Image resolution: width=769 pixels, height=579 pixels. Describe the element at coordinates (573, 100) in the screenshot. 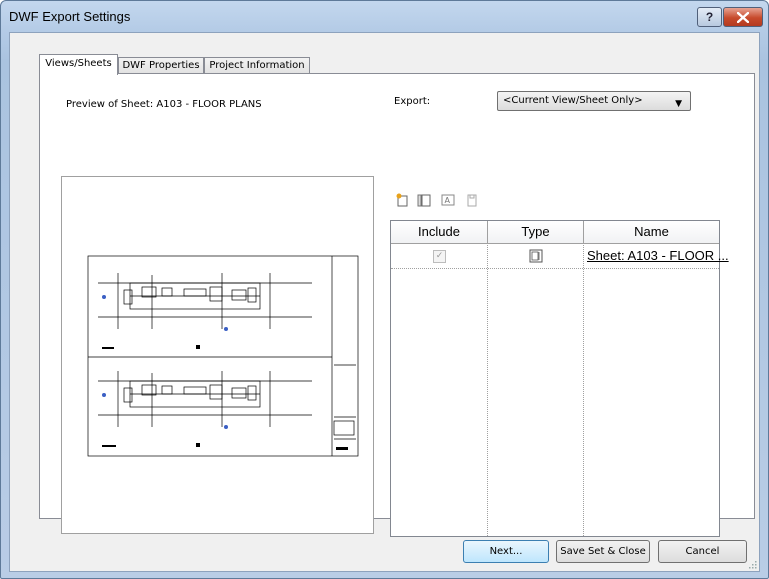

I see `export-dropdown-value: <Current View/Sheet Only>` at that location.